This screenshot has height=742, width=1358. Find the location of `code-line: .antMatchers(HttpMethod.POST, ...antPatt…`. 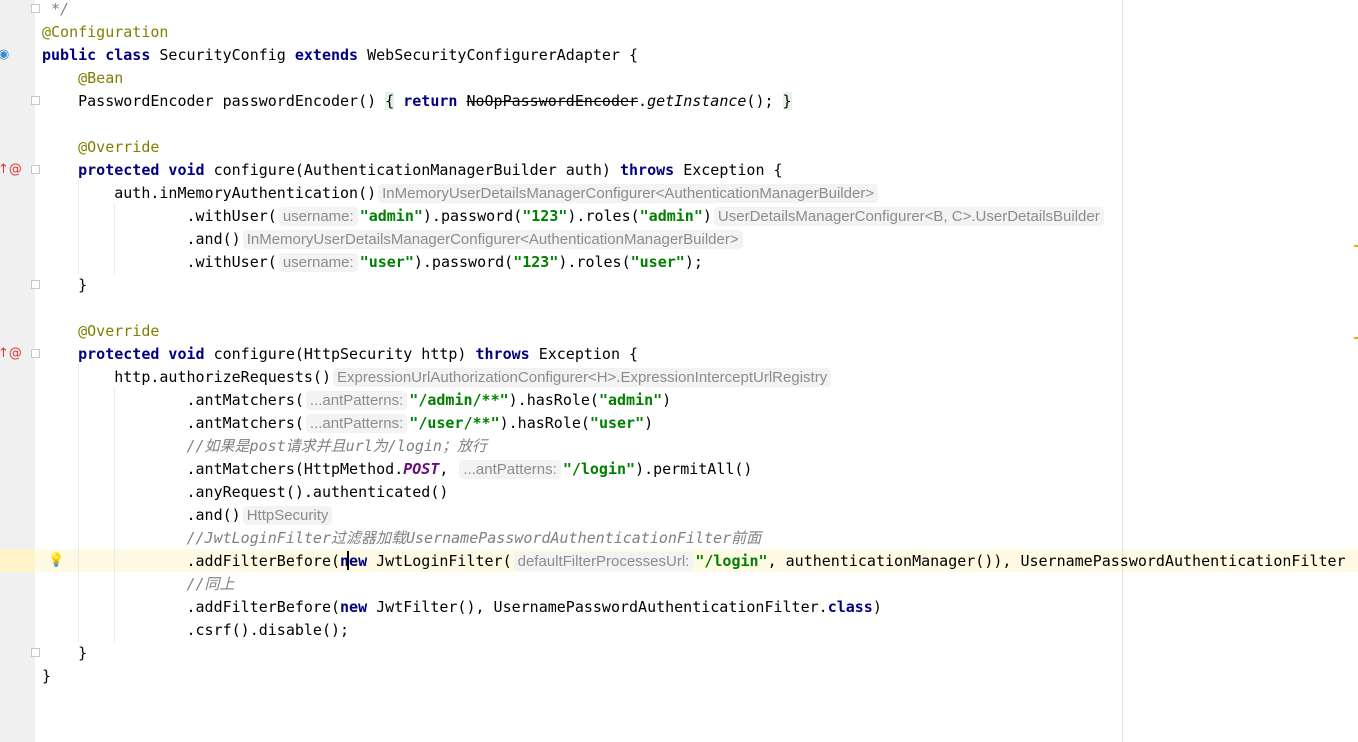

code-line: .antMatchers(HttpMethod.POST, ...antPatt… is located at coordinates (397, 469).